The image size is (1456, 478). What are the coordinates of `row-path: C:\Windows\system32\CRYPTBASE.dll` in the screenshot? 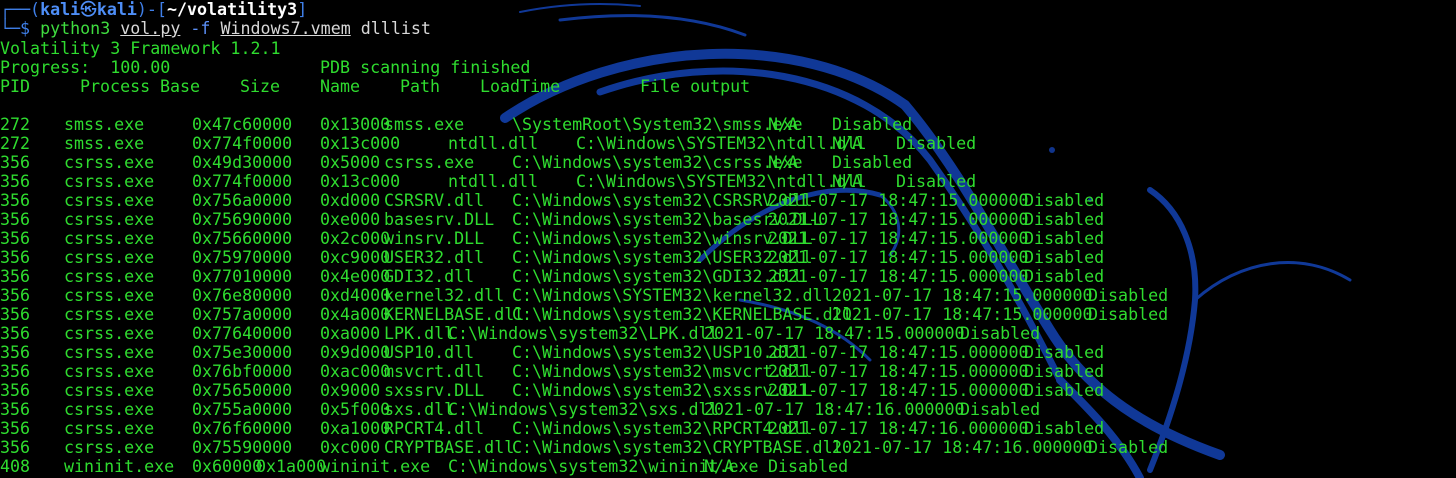 It's located at (677, 447).